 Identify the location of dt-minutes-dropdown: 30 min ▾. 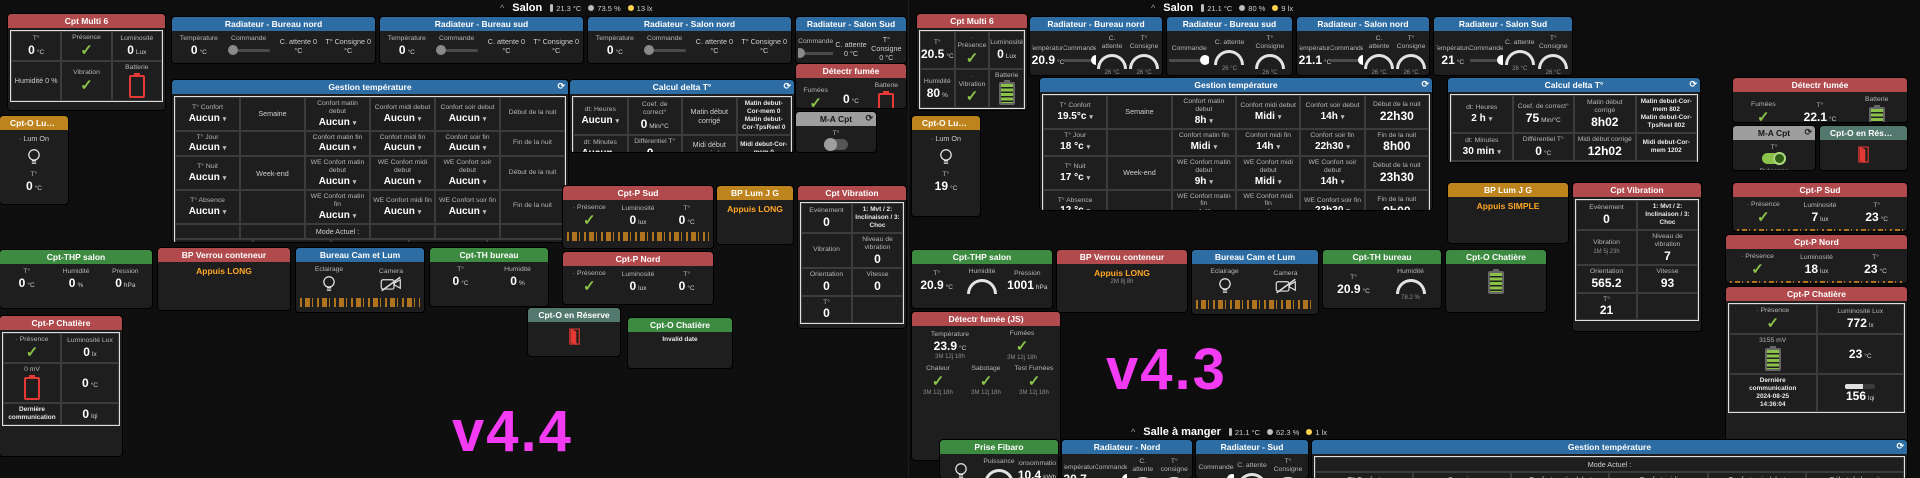
(1482, 151).